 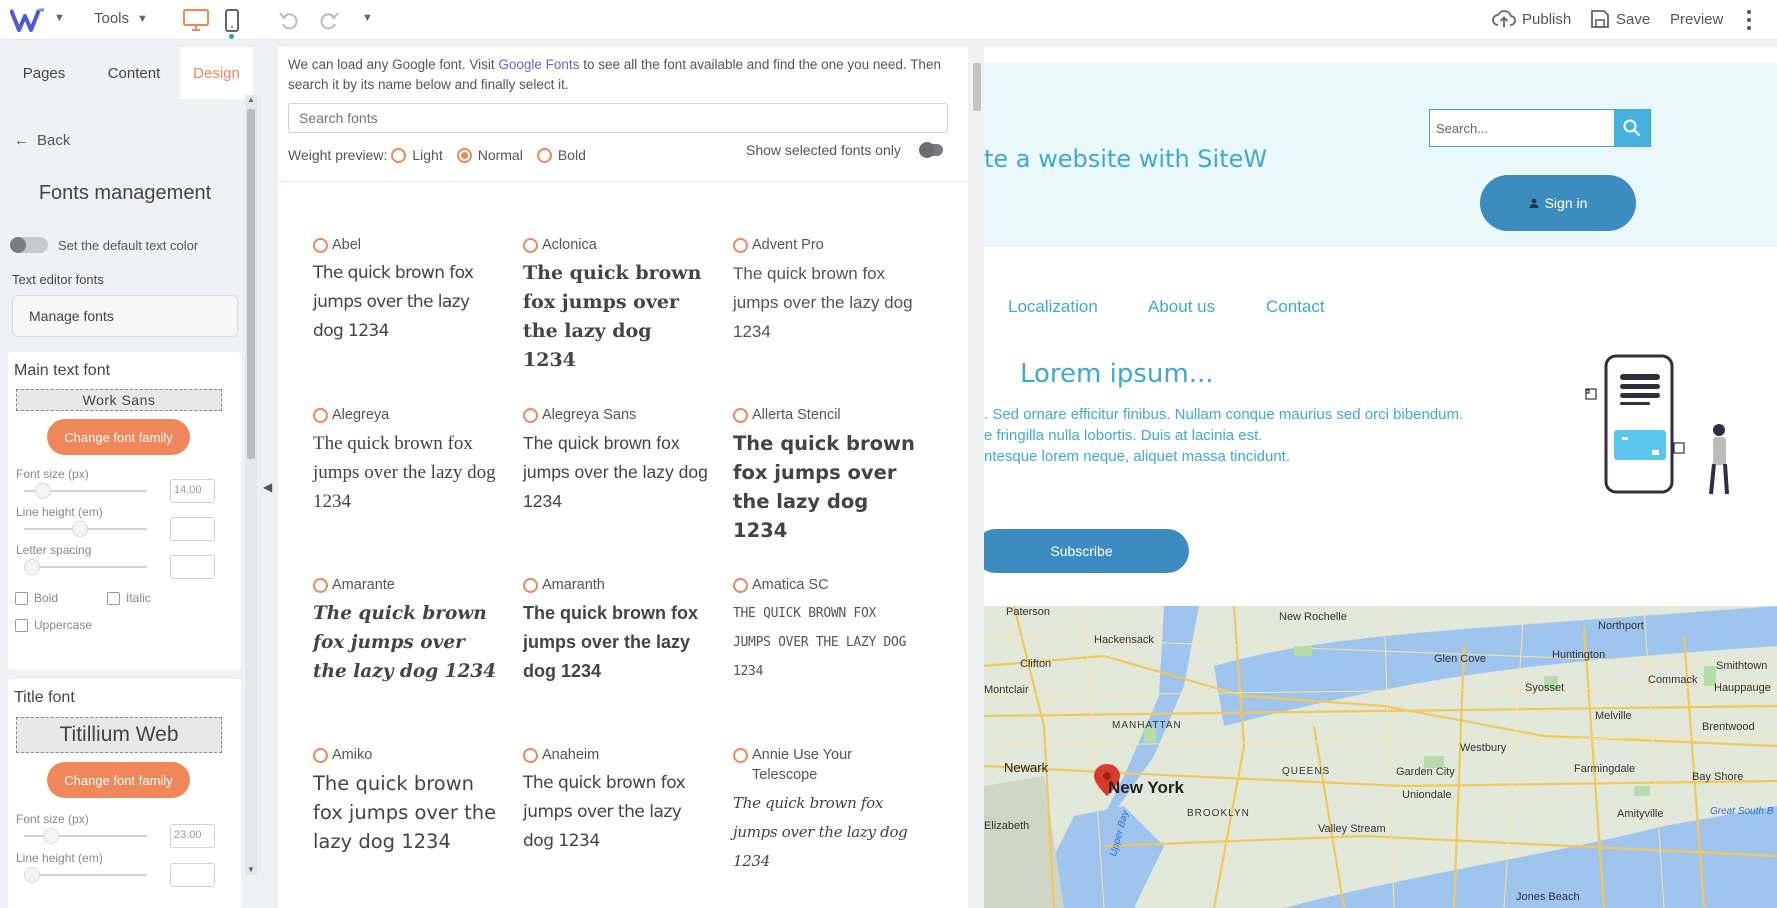 I want to click on search-fonts-input, so click(x=618, y=118).